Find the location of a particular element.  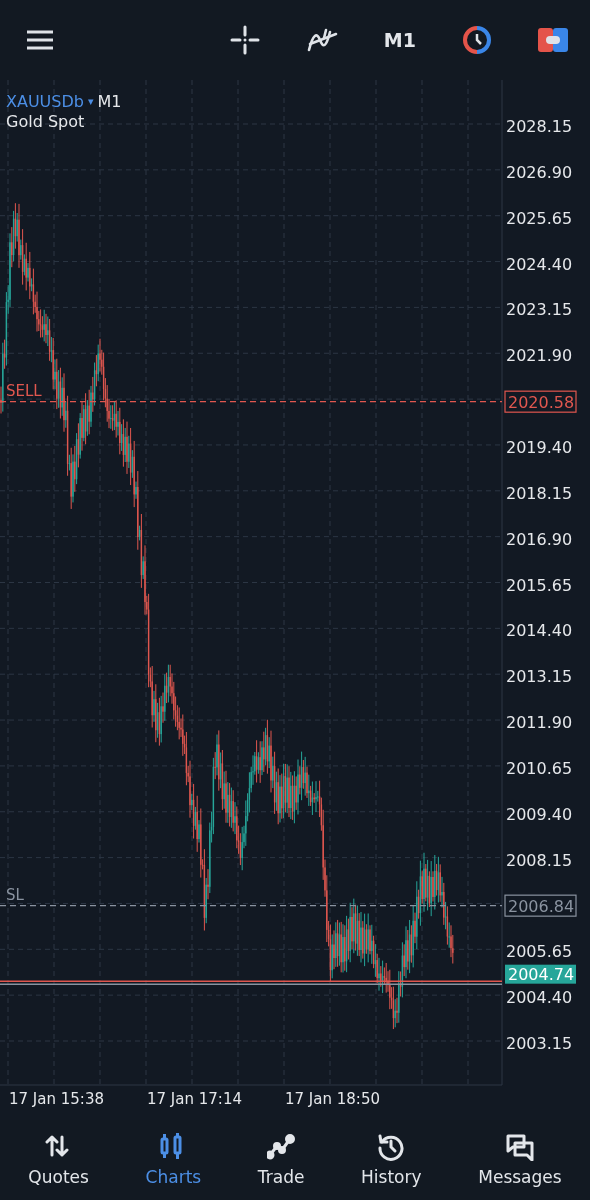

symbol-timeframe: M1 is located at coordinates (109, 102).